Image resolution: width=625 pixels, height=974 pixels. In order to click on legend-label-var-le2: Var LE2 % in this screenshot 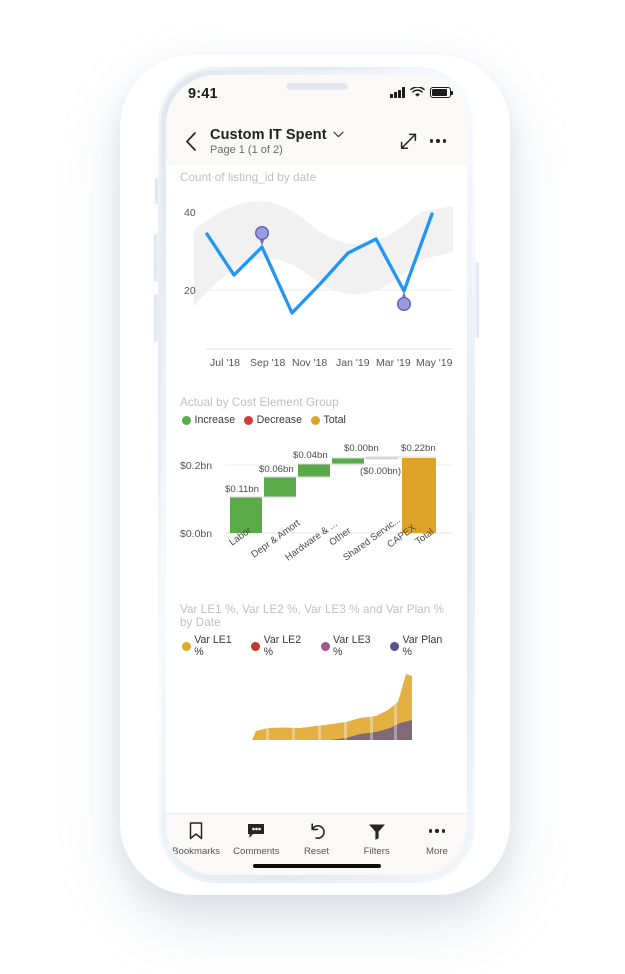, I will do `click(282, 646)`.